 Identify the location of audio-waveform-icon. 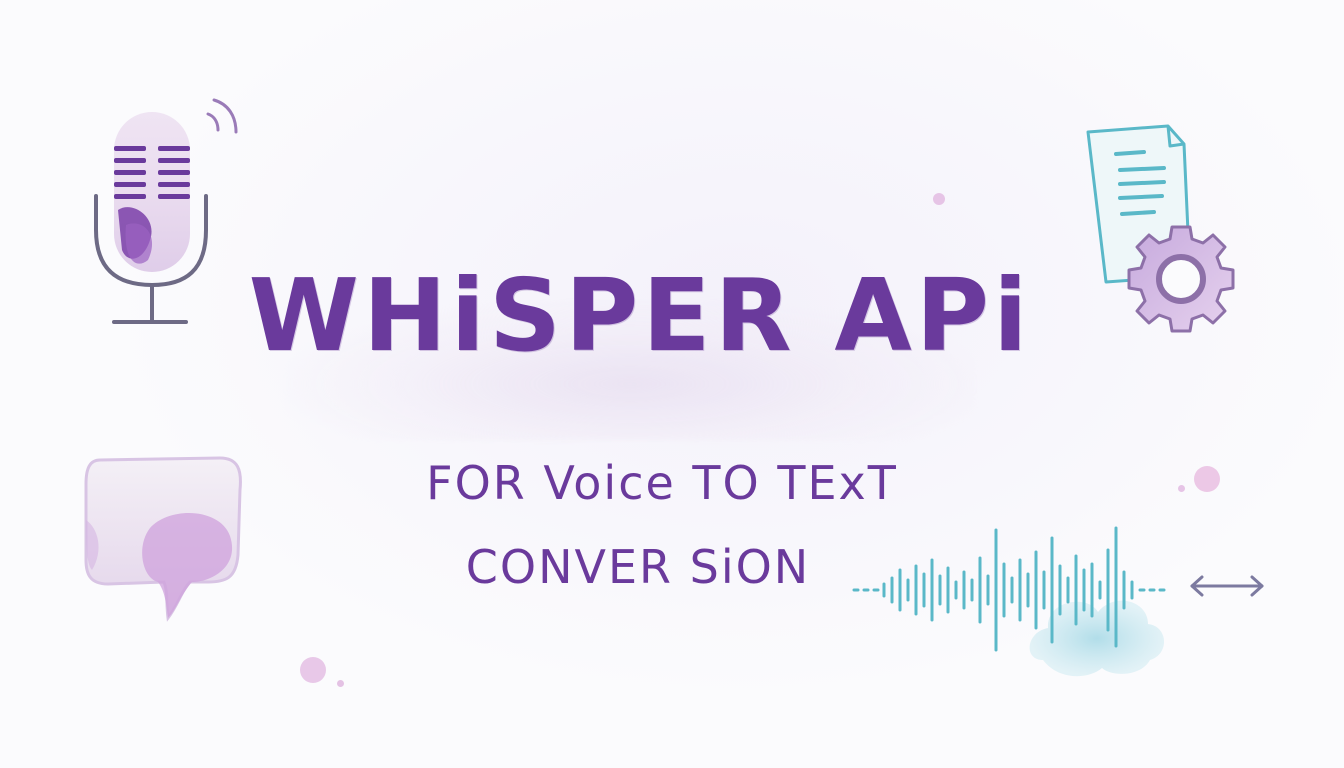
(1009, 601).